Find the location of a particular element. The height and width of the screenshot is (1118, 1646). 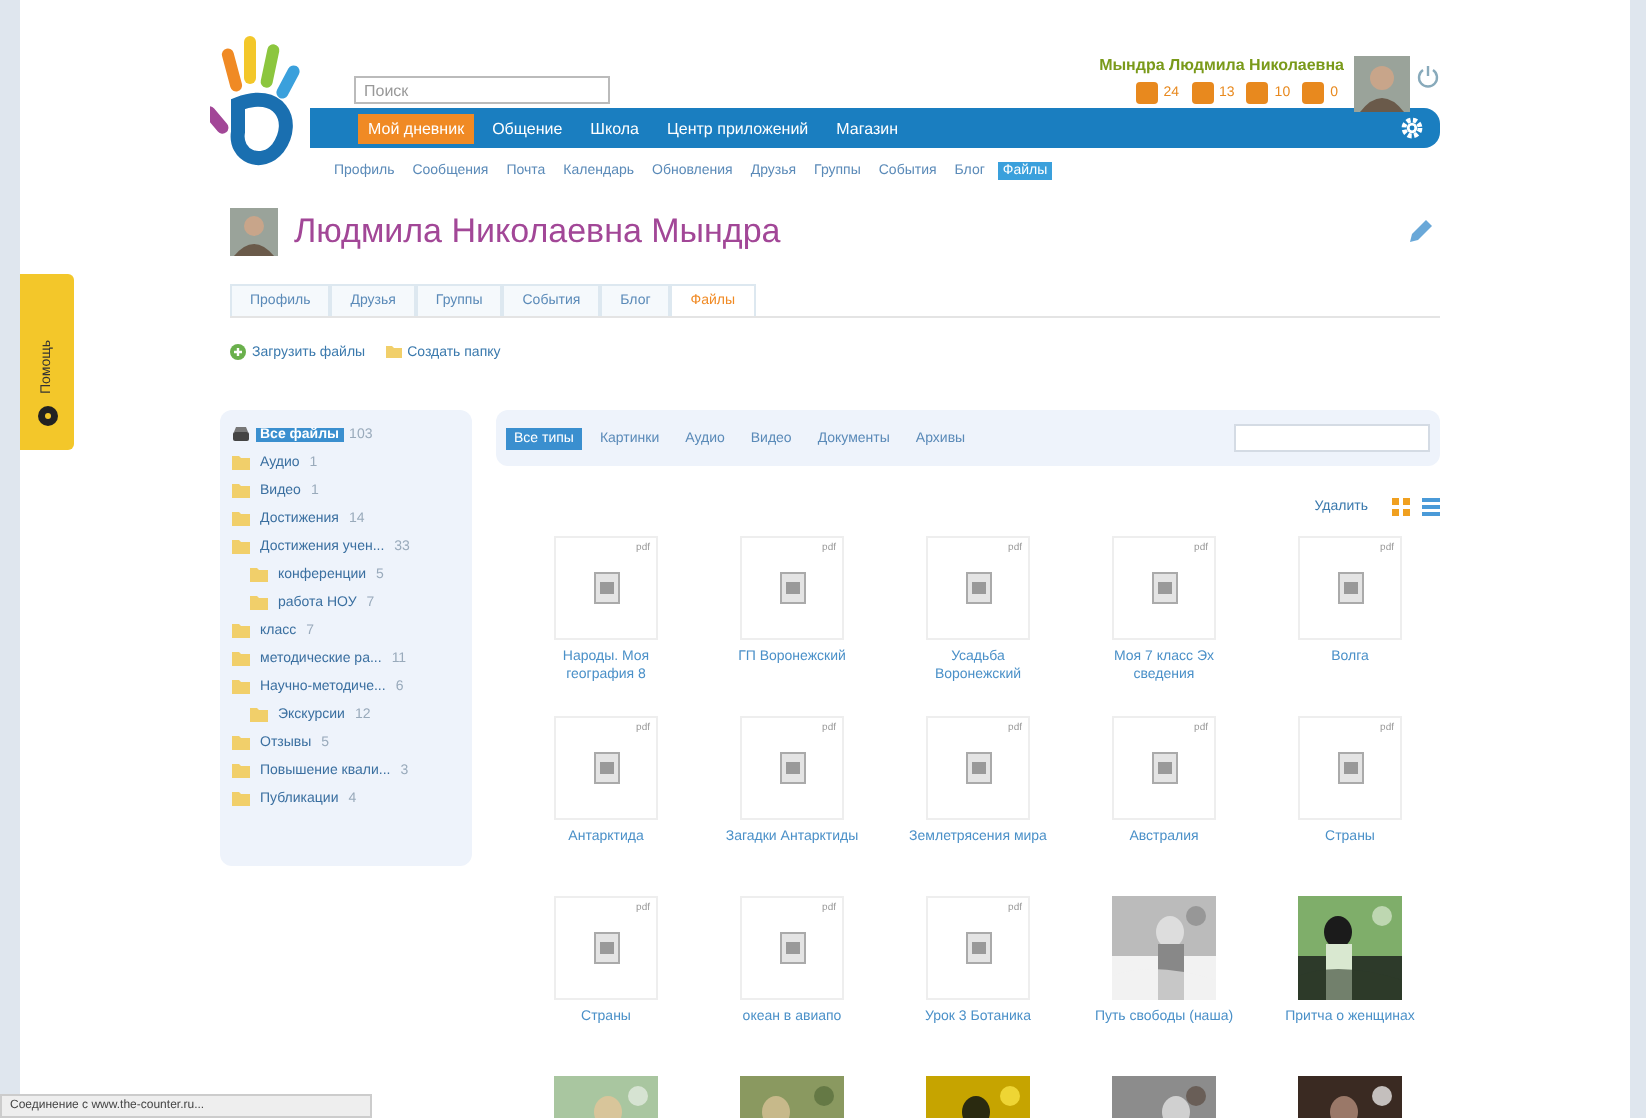

nav-item: Общение is located at coordinates (527, 128).